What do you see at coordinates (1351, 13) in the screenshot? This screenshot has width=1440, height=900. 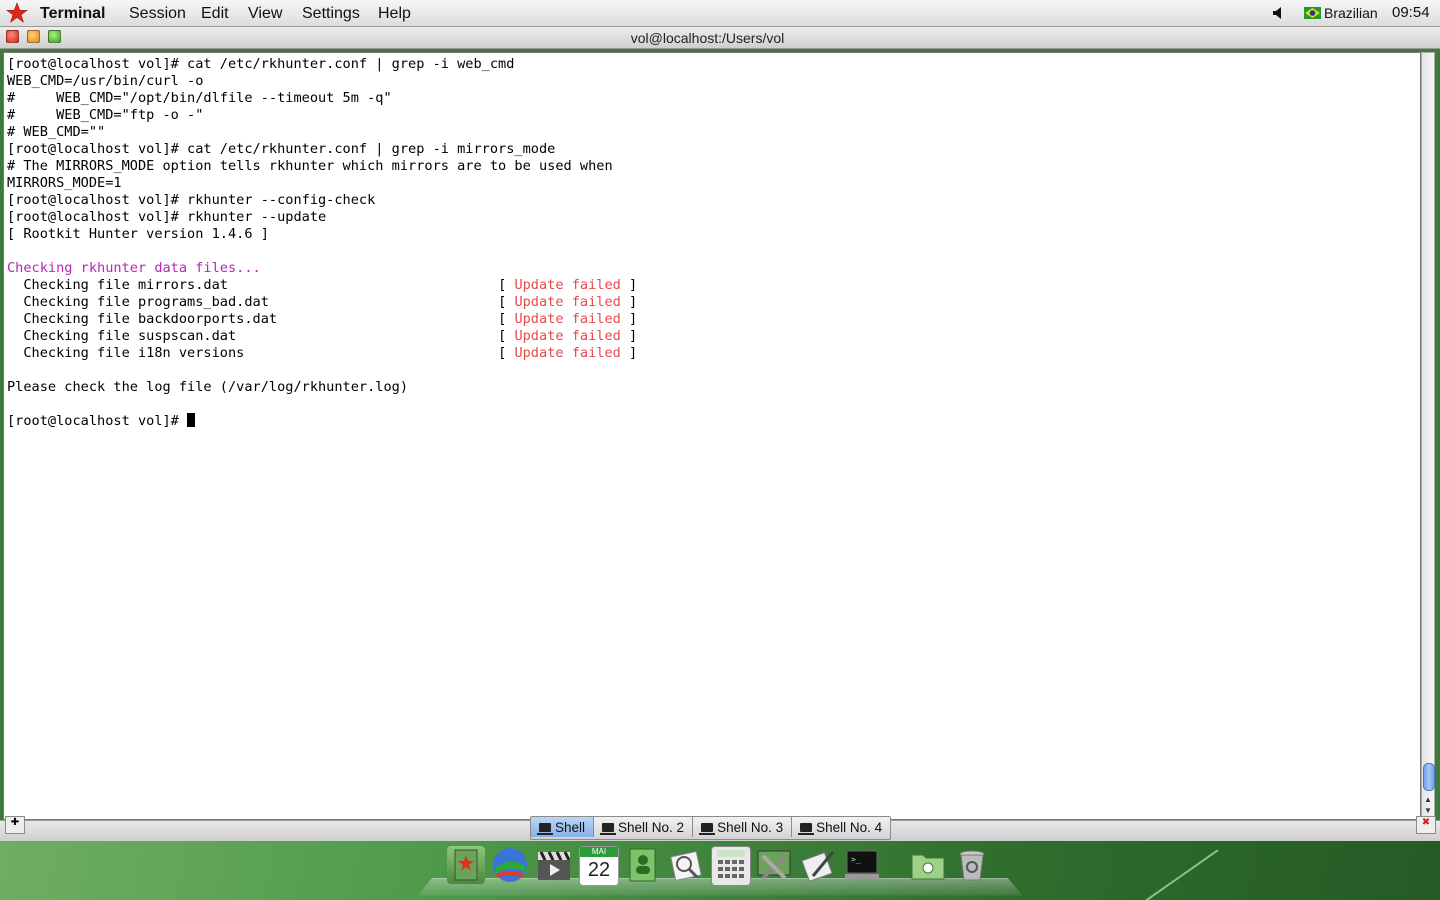 I see `keyboard-layout-label: Brazilian` at bounding box center [1351, 13].